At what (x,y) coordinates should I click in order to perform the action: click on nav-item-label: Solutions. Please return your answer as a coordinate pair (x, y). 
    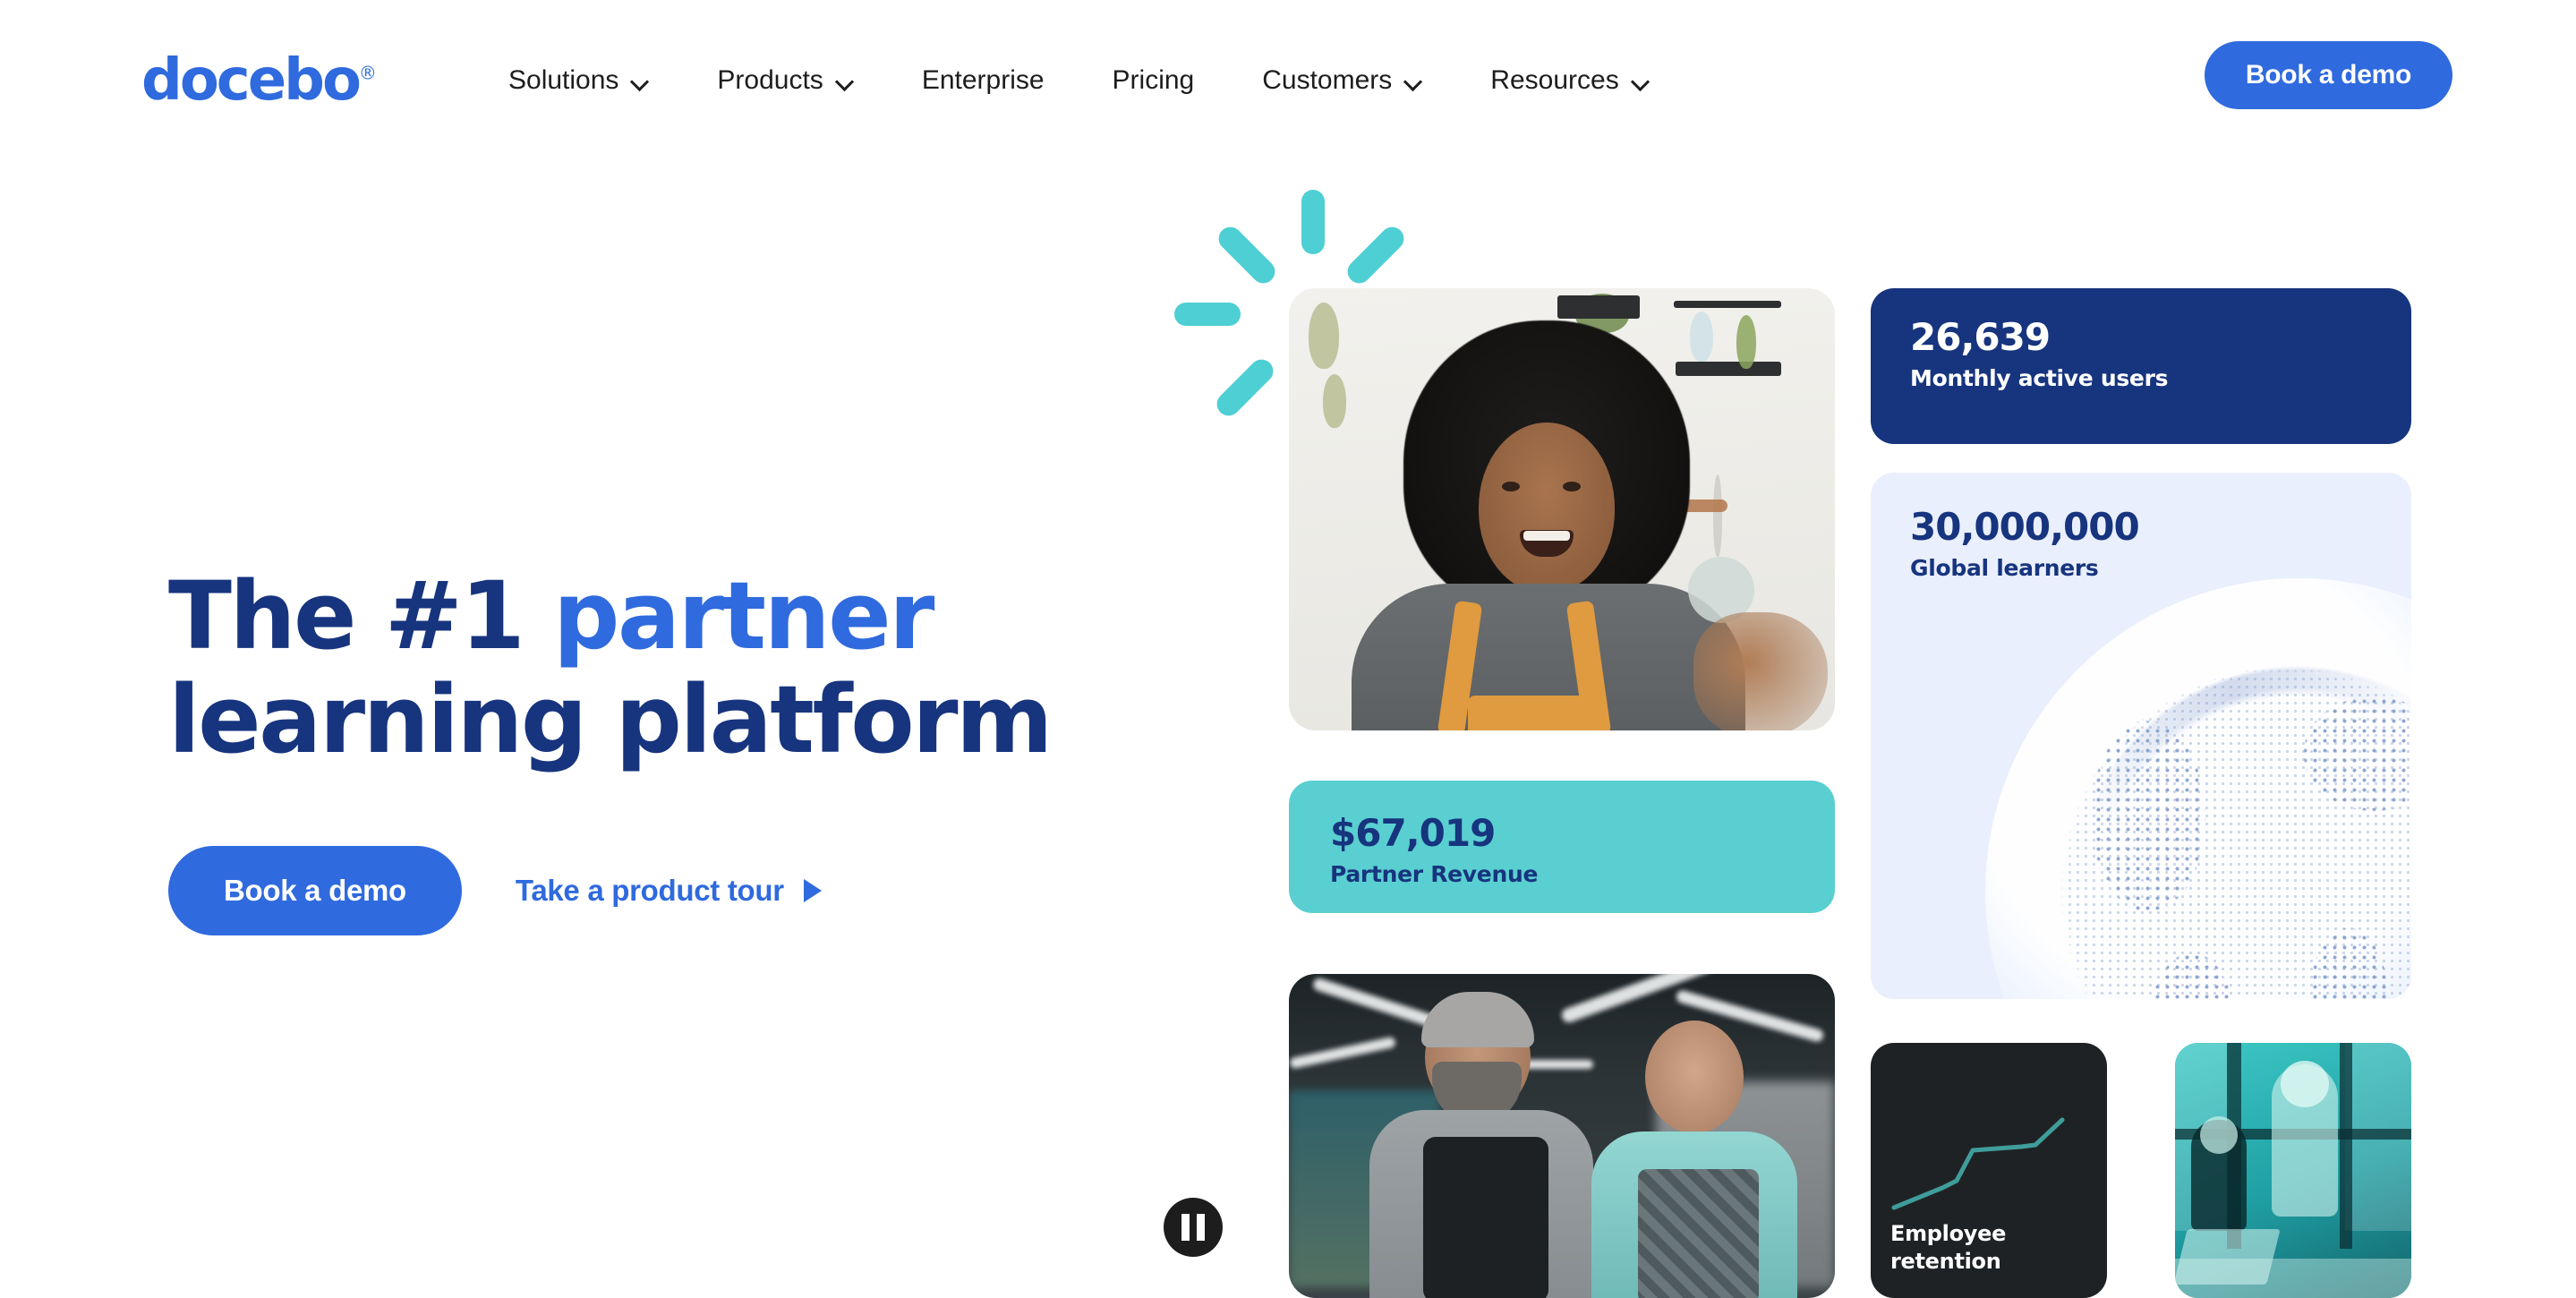
    Looking at the image, I should click on (563, 80).